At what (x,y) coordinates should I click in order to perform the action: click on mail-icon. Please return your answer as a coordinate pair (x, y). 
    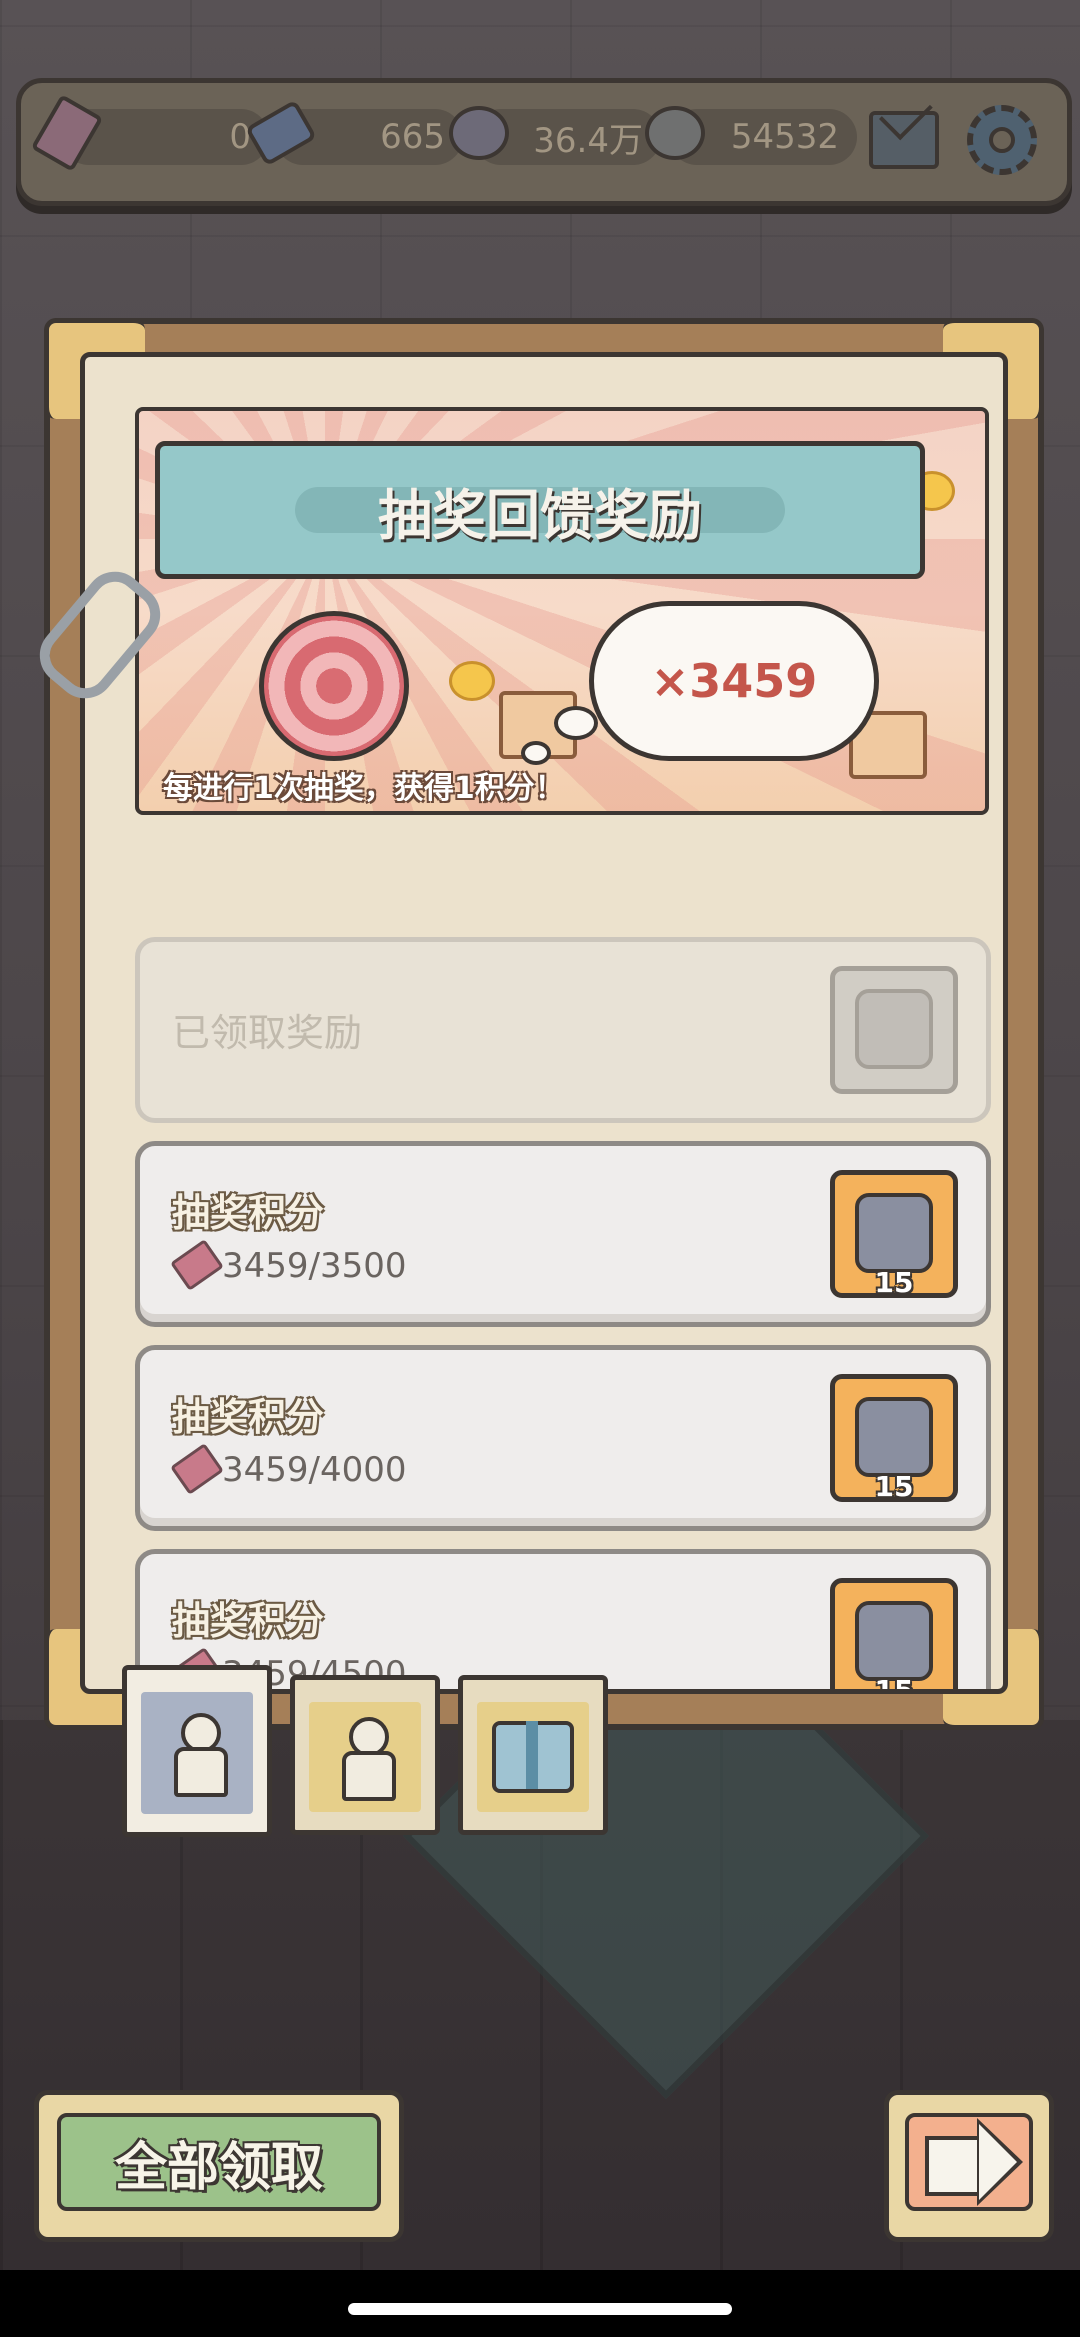
    Looking at the image, I should click on (904, 140).